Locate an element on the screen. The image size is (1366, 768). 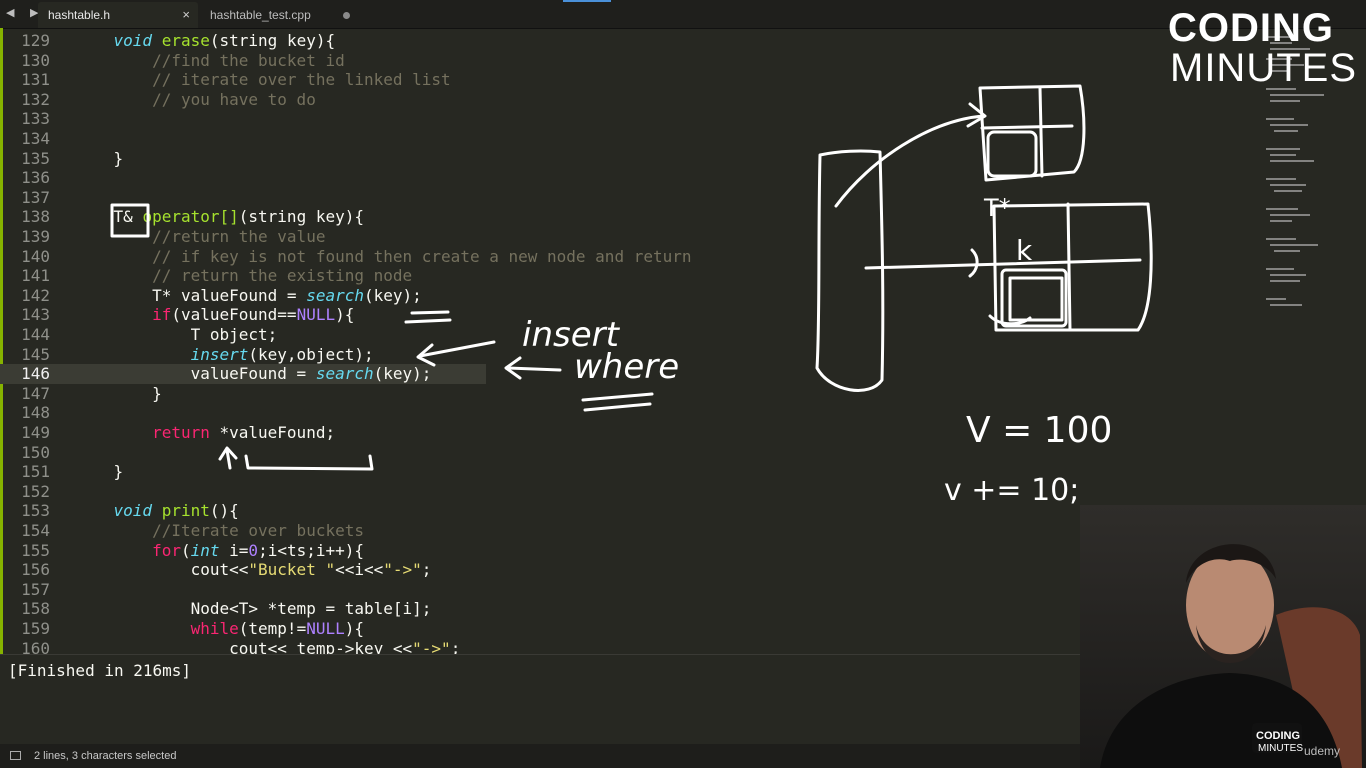
tab-hashtable-test-cpp: hashtable_test.cpp is located at coordinates (280, 15).